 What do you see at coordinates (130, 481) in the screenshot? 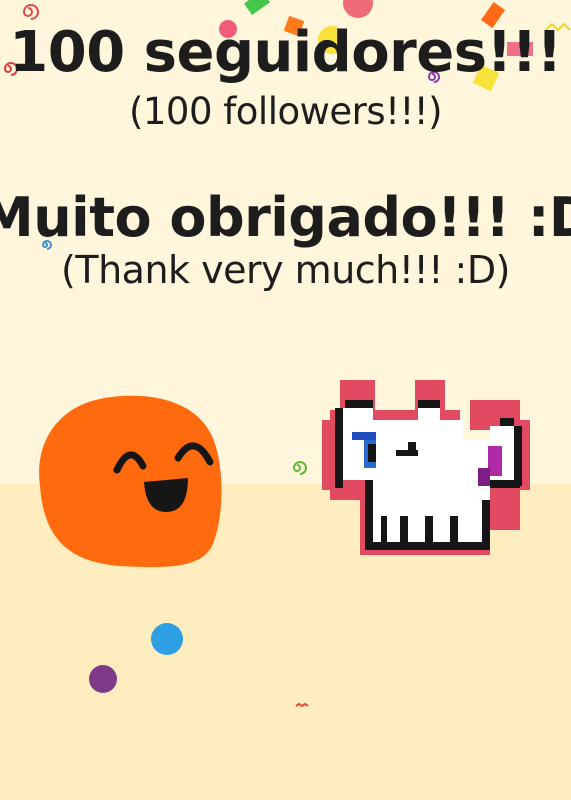
I see `orange-blob-icon` at bounding box center [130, 481].